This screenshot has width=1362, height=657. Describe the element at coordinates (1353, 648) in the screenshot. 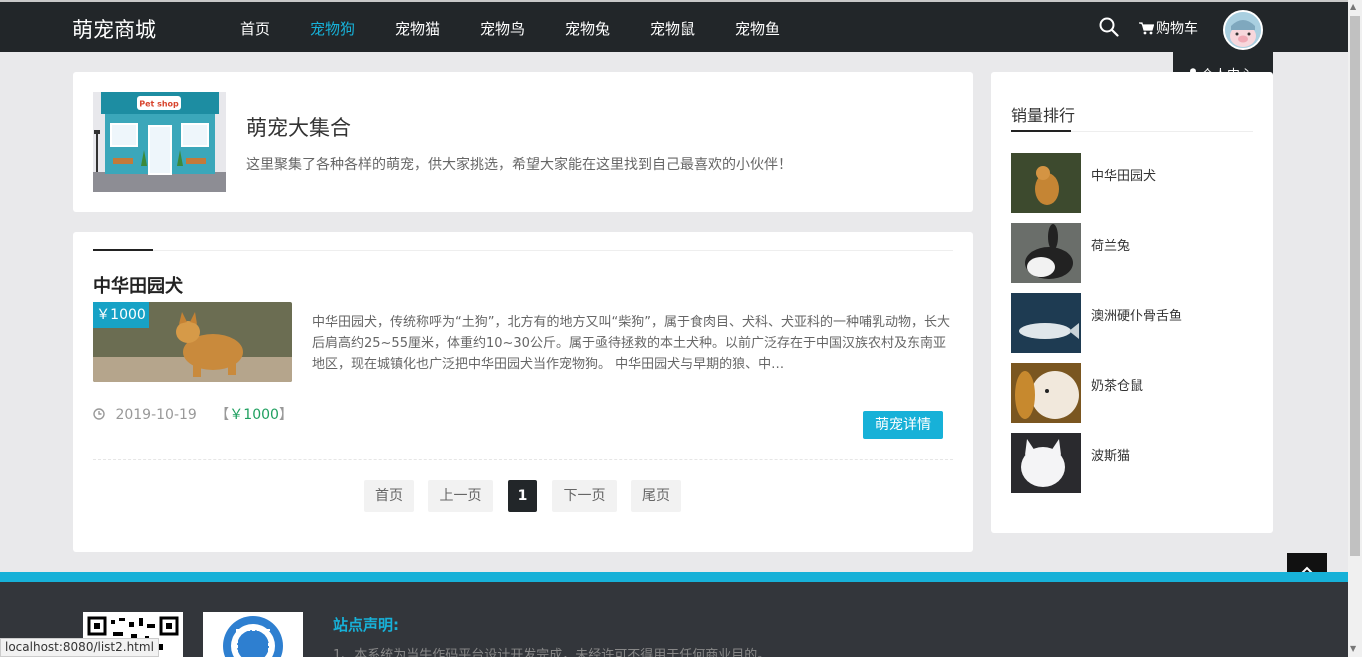

I see `scroll-down-arrow: ▼` at that location.